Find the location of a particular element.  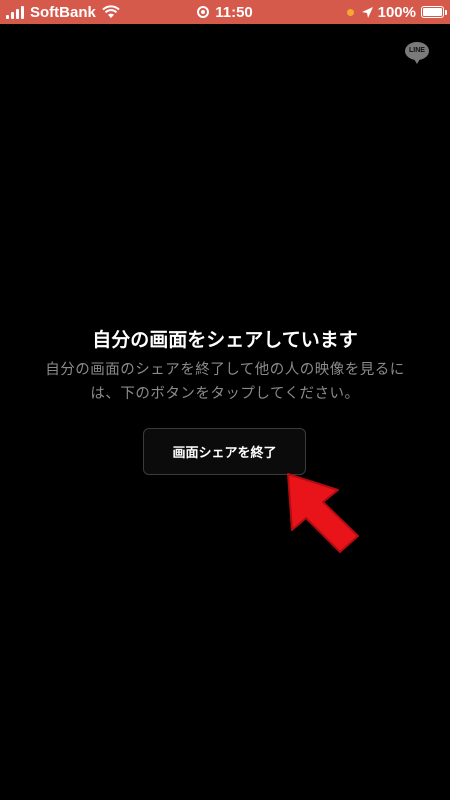

battery-icon is located at coordinates (434, 12).